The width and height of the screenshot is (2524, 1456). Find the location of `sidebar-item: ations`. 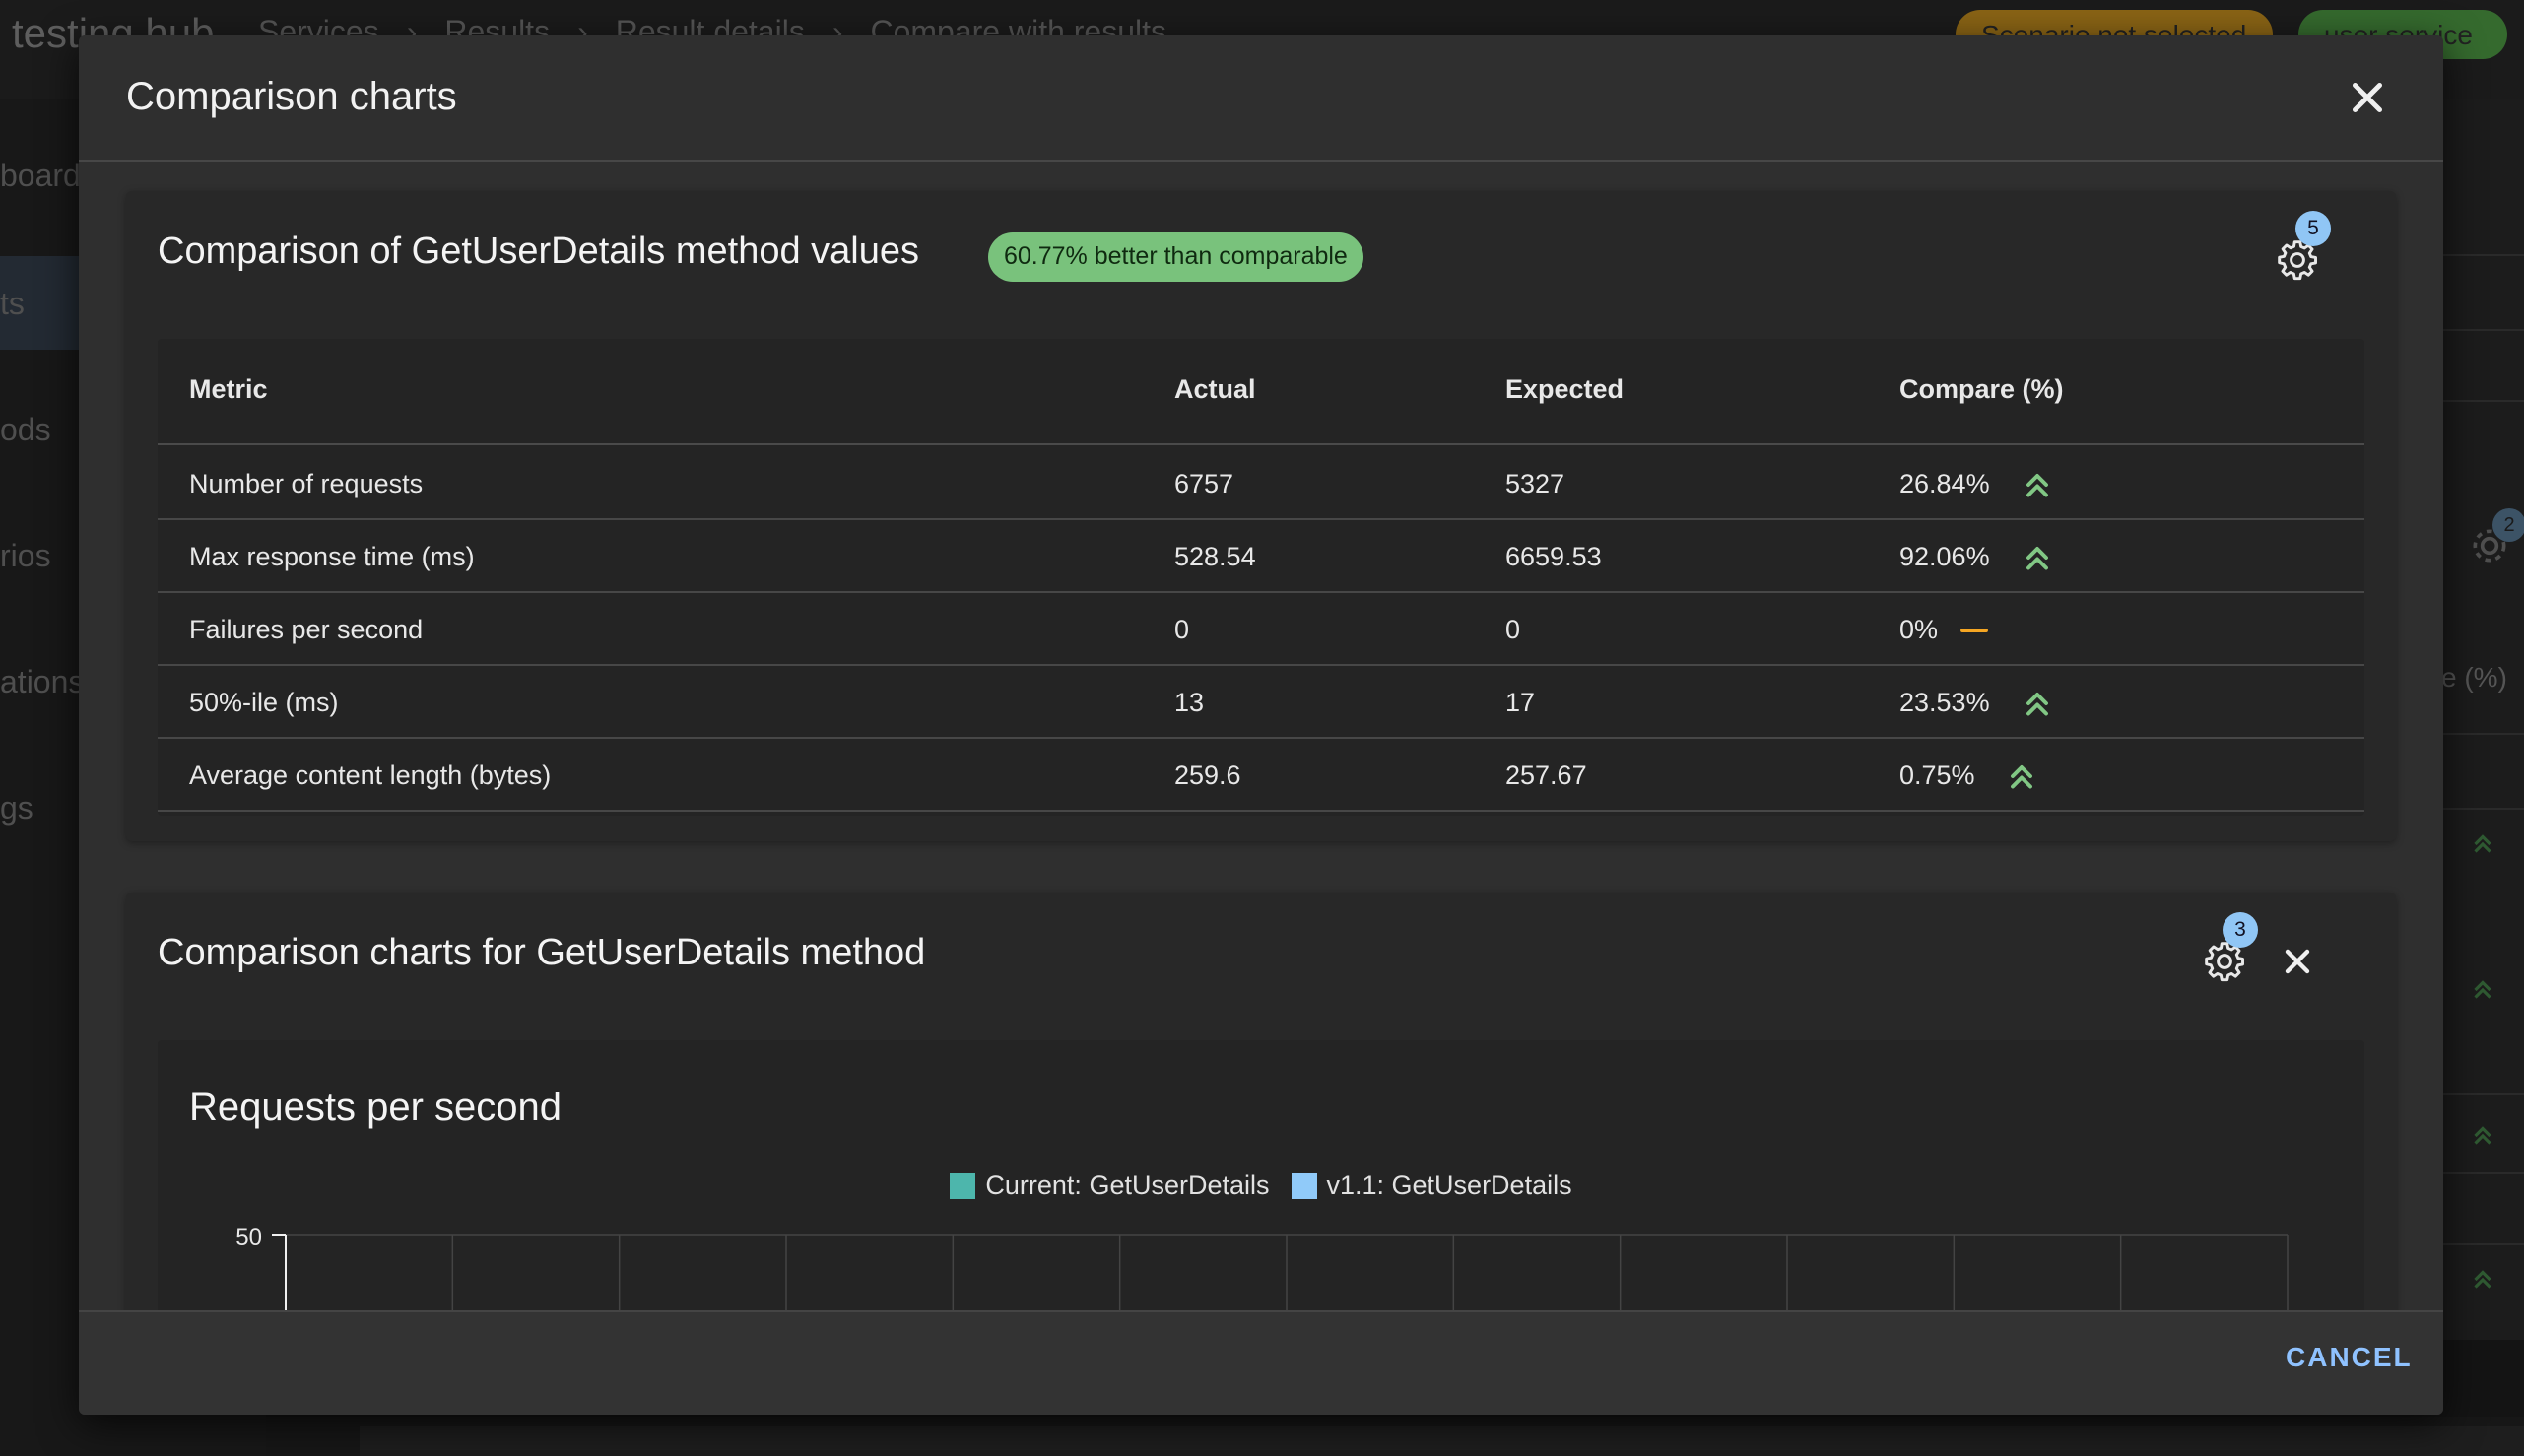

sidebar-item: ations is located at coordinates (42, 682).